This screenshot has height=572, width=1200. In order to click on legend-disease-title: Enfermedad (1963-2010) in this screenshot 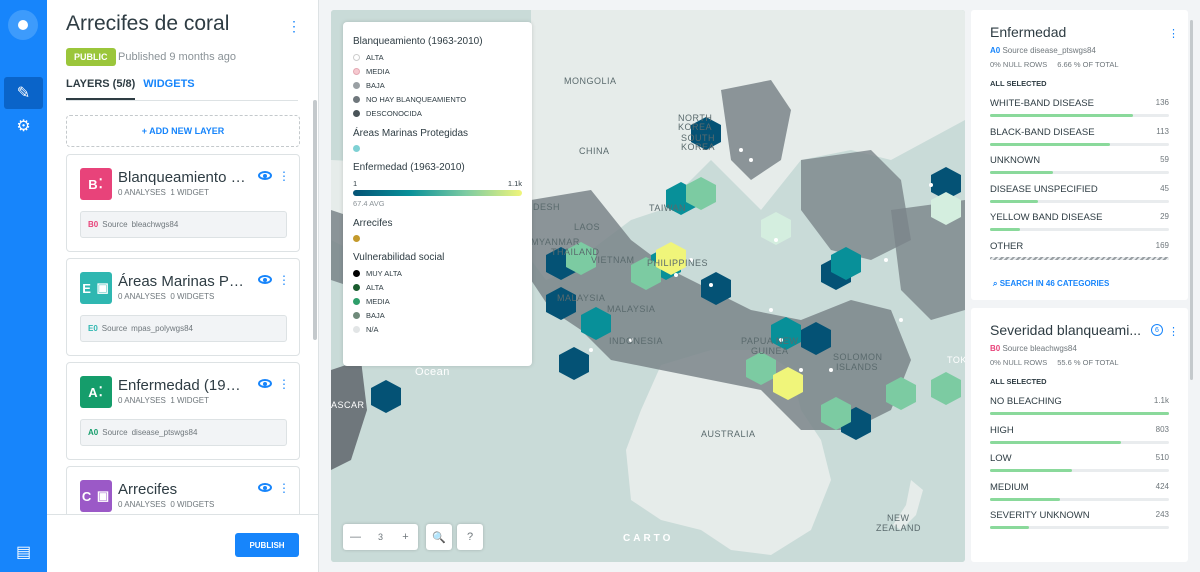, I will do `click(409, 167)`.